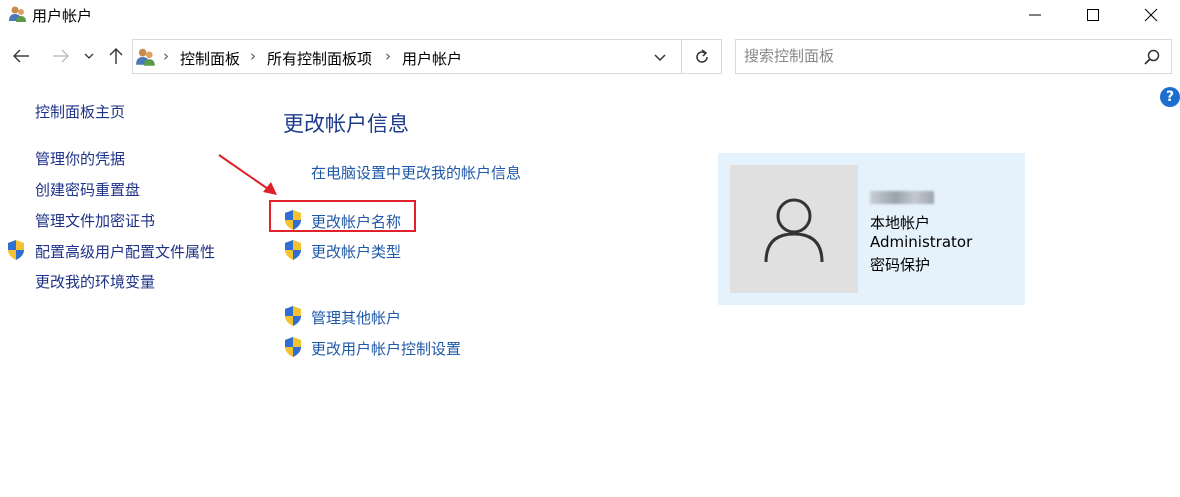 The width and height of the screenshot is (1180, 497). I want to click on account-protection: 密码保护, so click(900, 265).